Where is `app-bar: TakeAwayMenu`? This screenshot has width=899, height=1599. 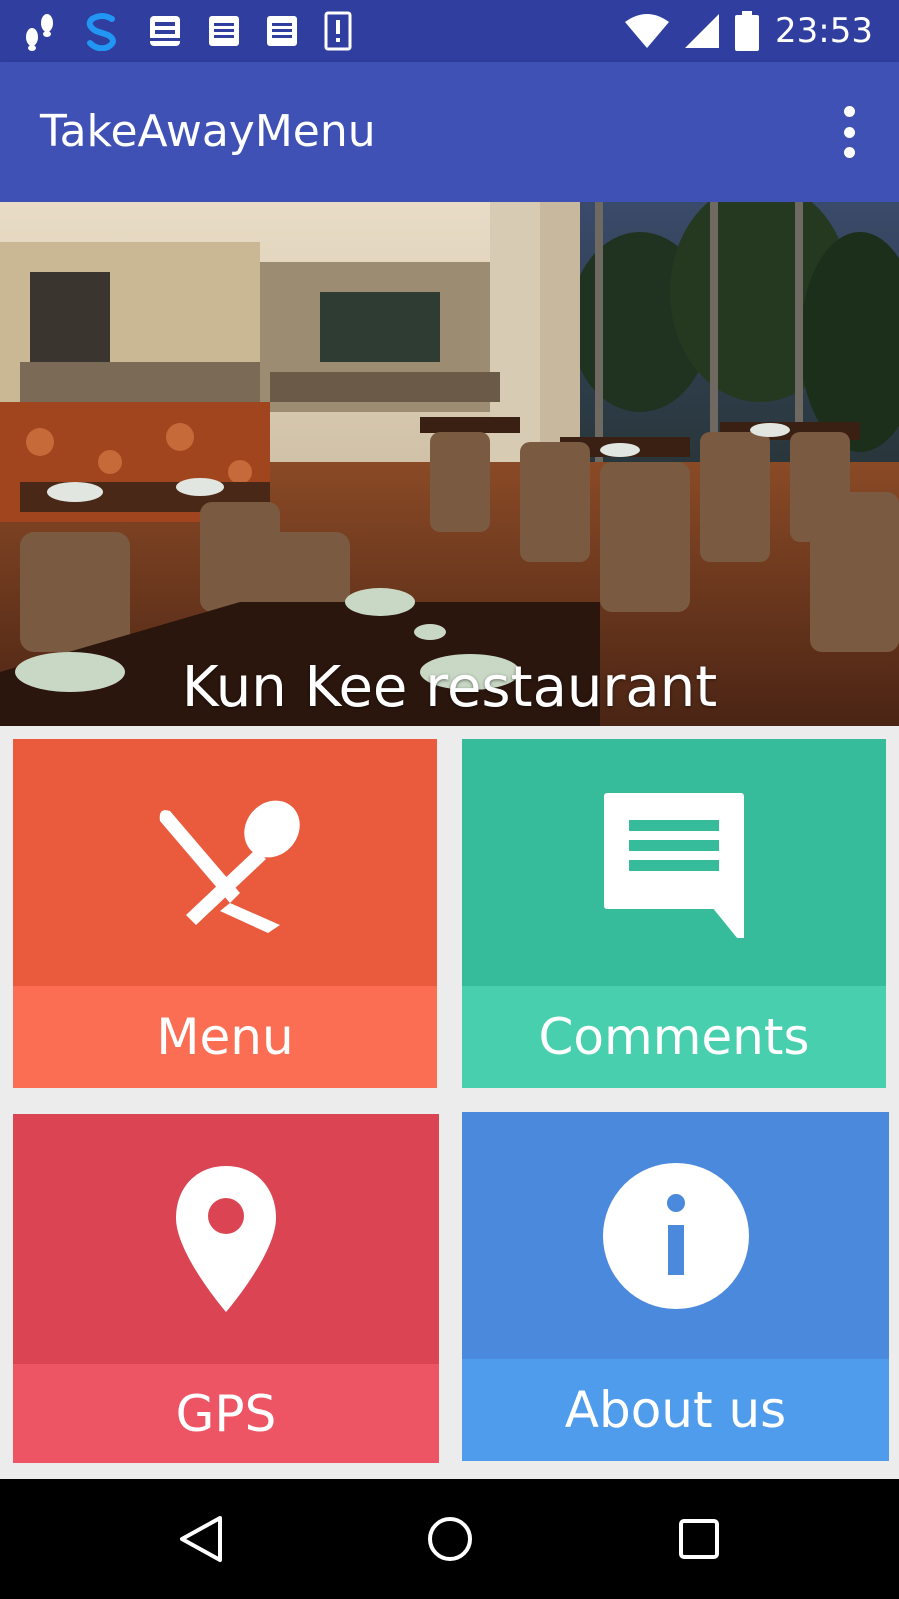 app-bar: TakeAwayMenu is located at coordinates (449, 132).